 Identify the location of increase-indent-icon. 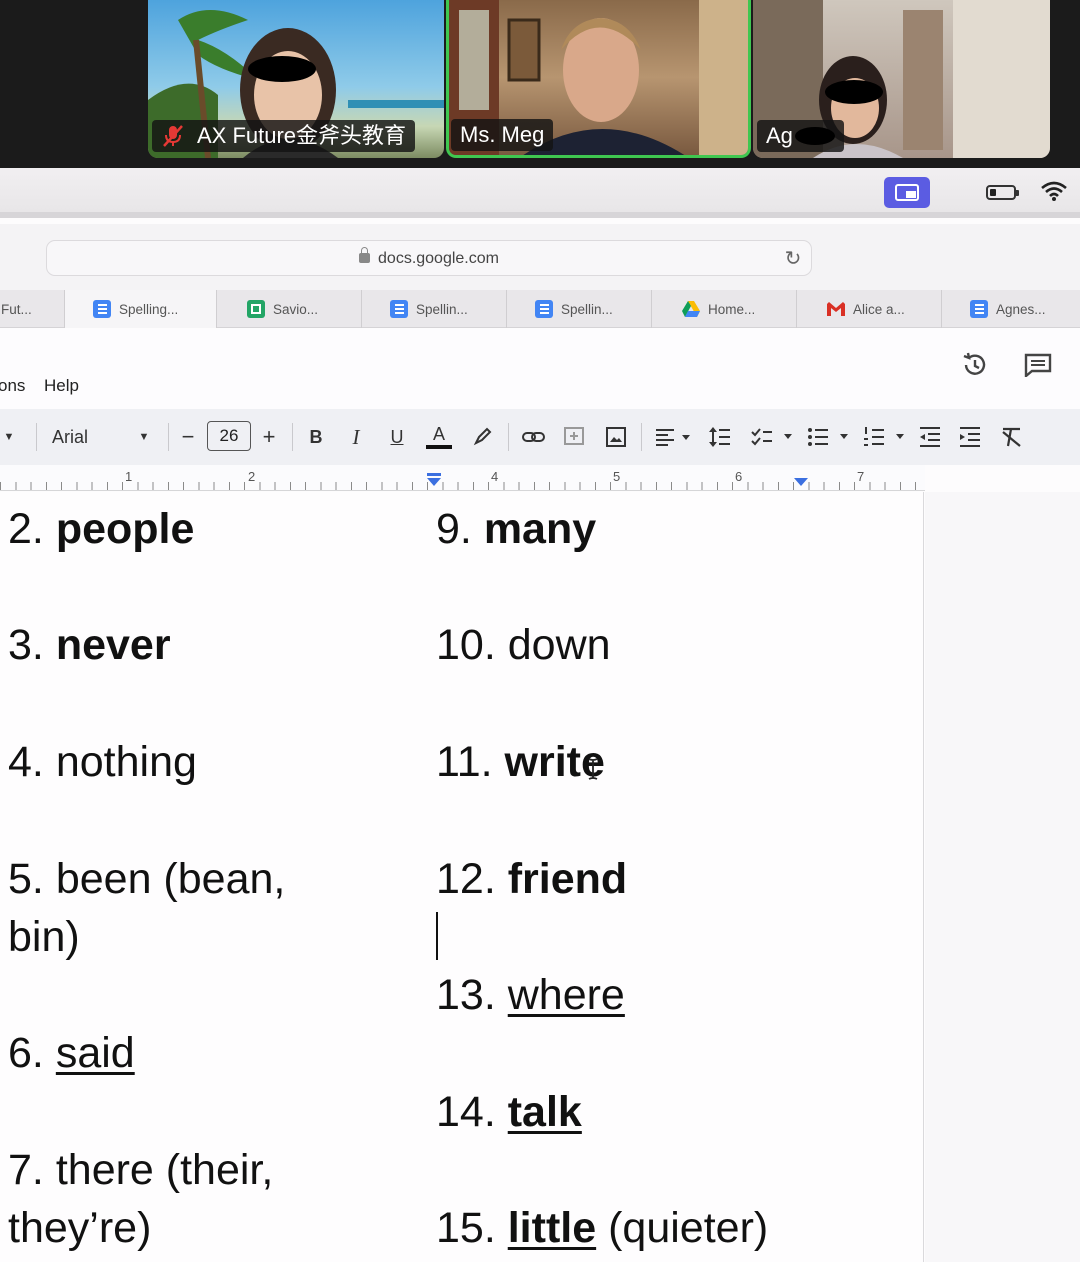
(970, 437).